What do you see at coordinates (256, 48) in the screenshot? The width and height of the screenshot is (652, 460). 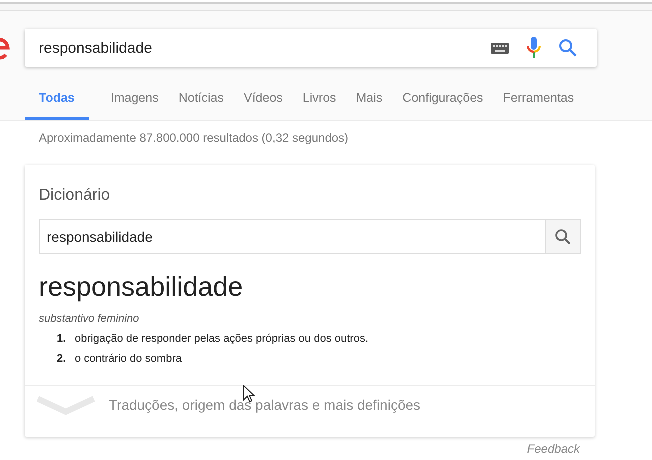 I see `search-input: responsabilidade` at bounding box center [256, 48].